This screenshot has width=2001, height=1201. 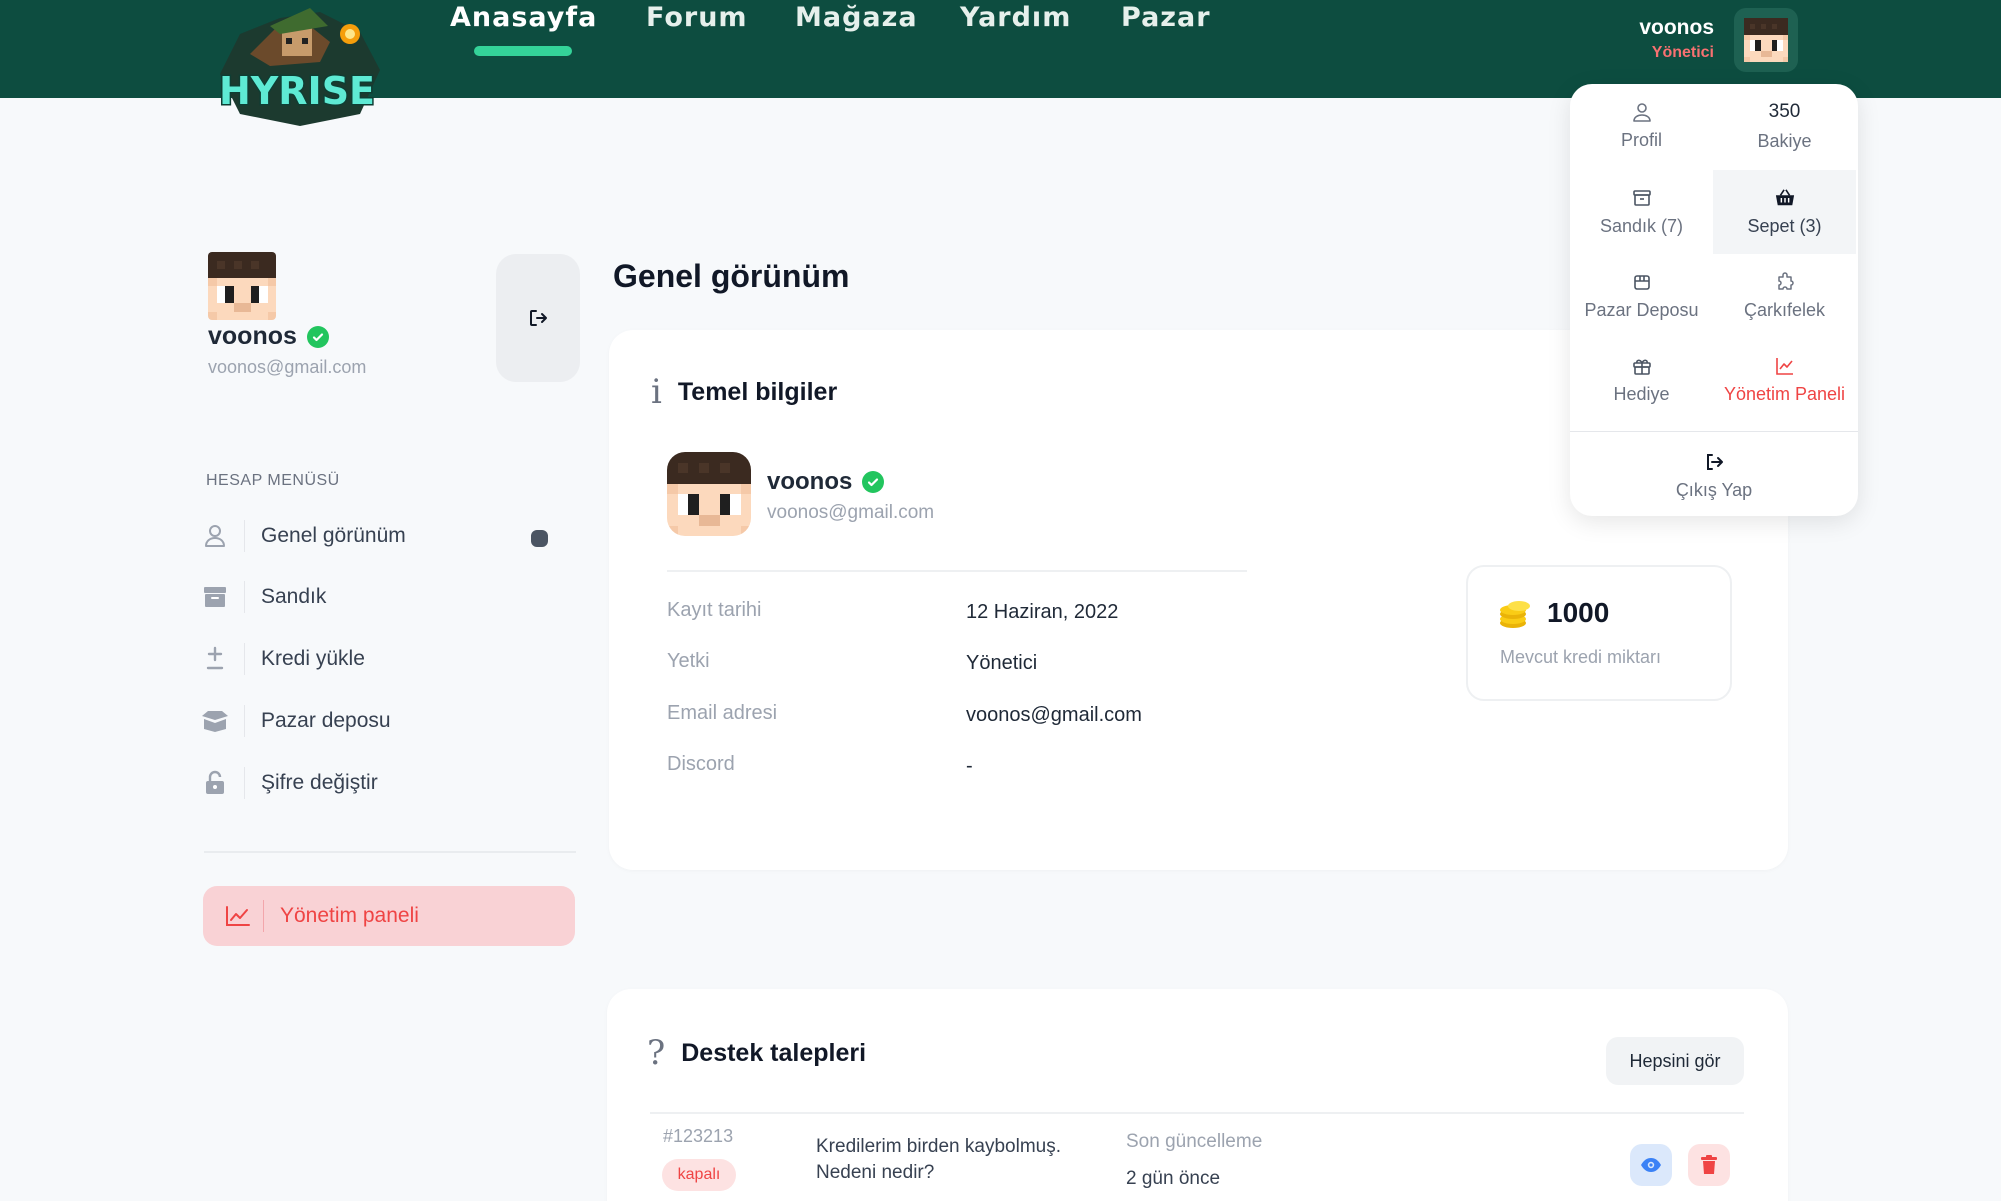 I want to click on ticket-id: #123213, so click(x=698, y=1136).